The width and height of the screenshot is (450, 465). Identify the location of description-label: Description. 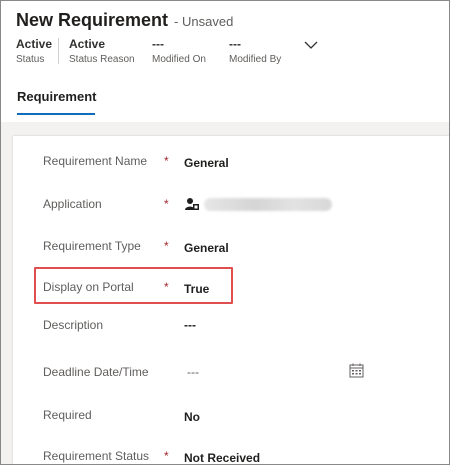
(73, 325).